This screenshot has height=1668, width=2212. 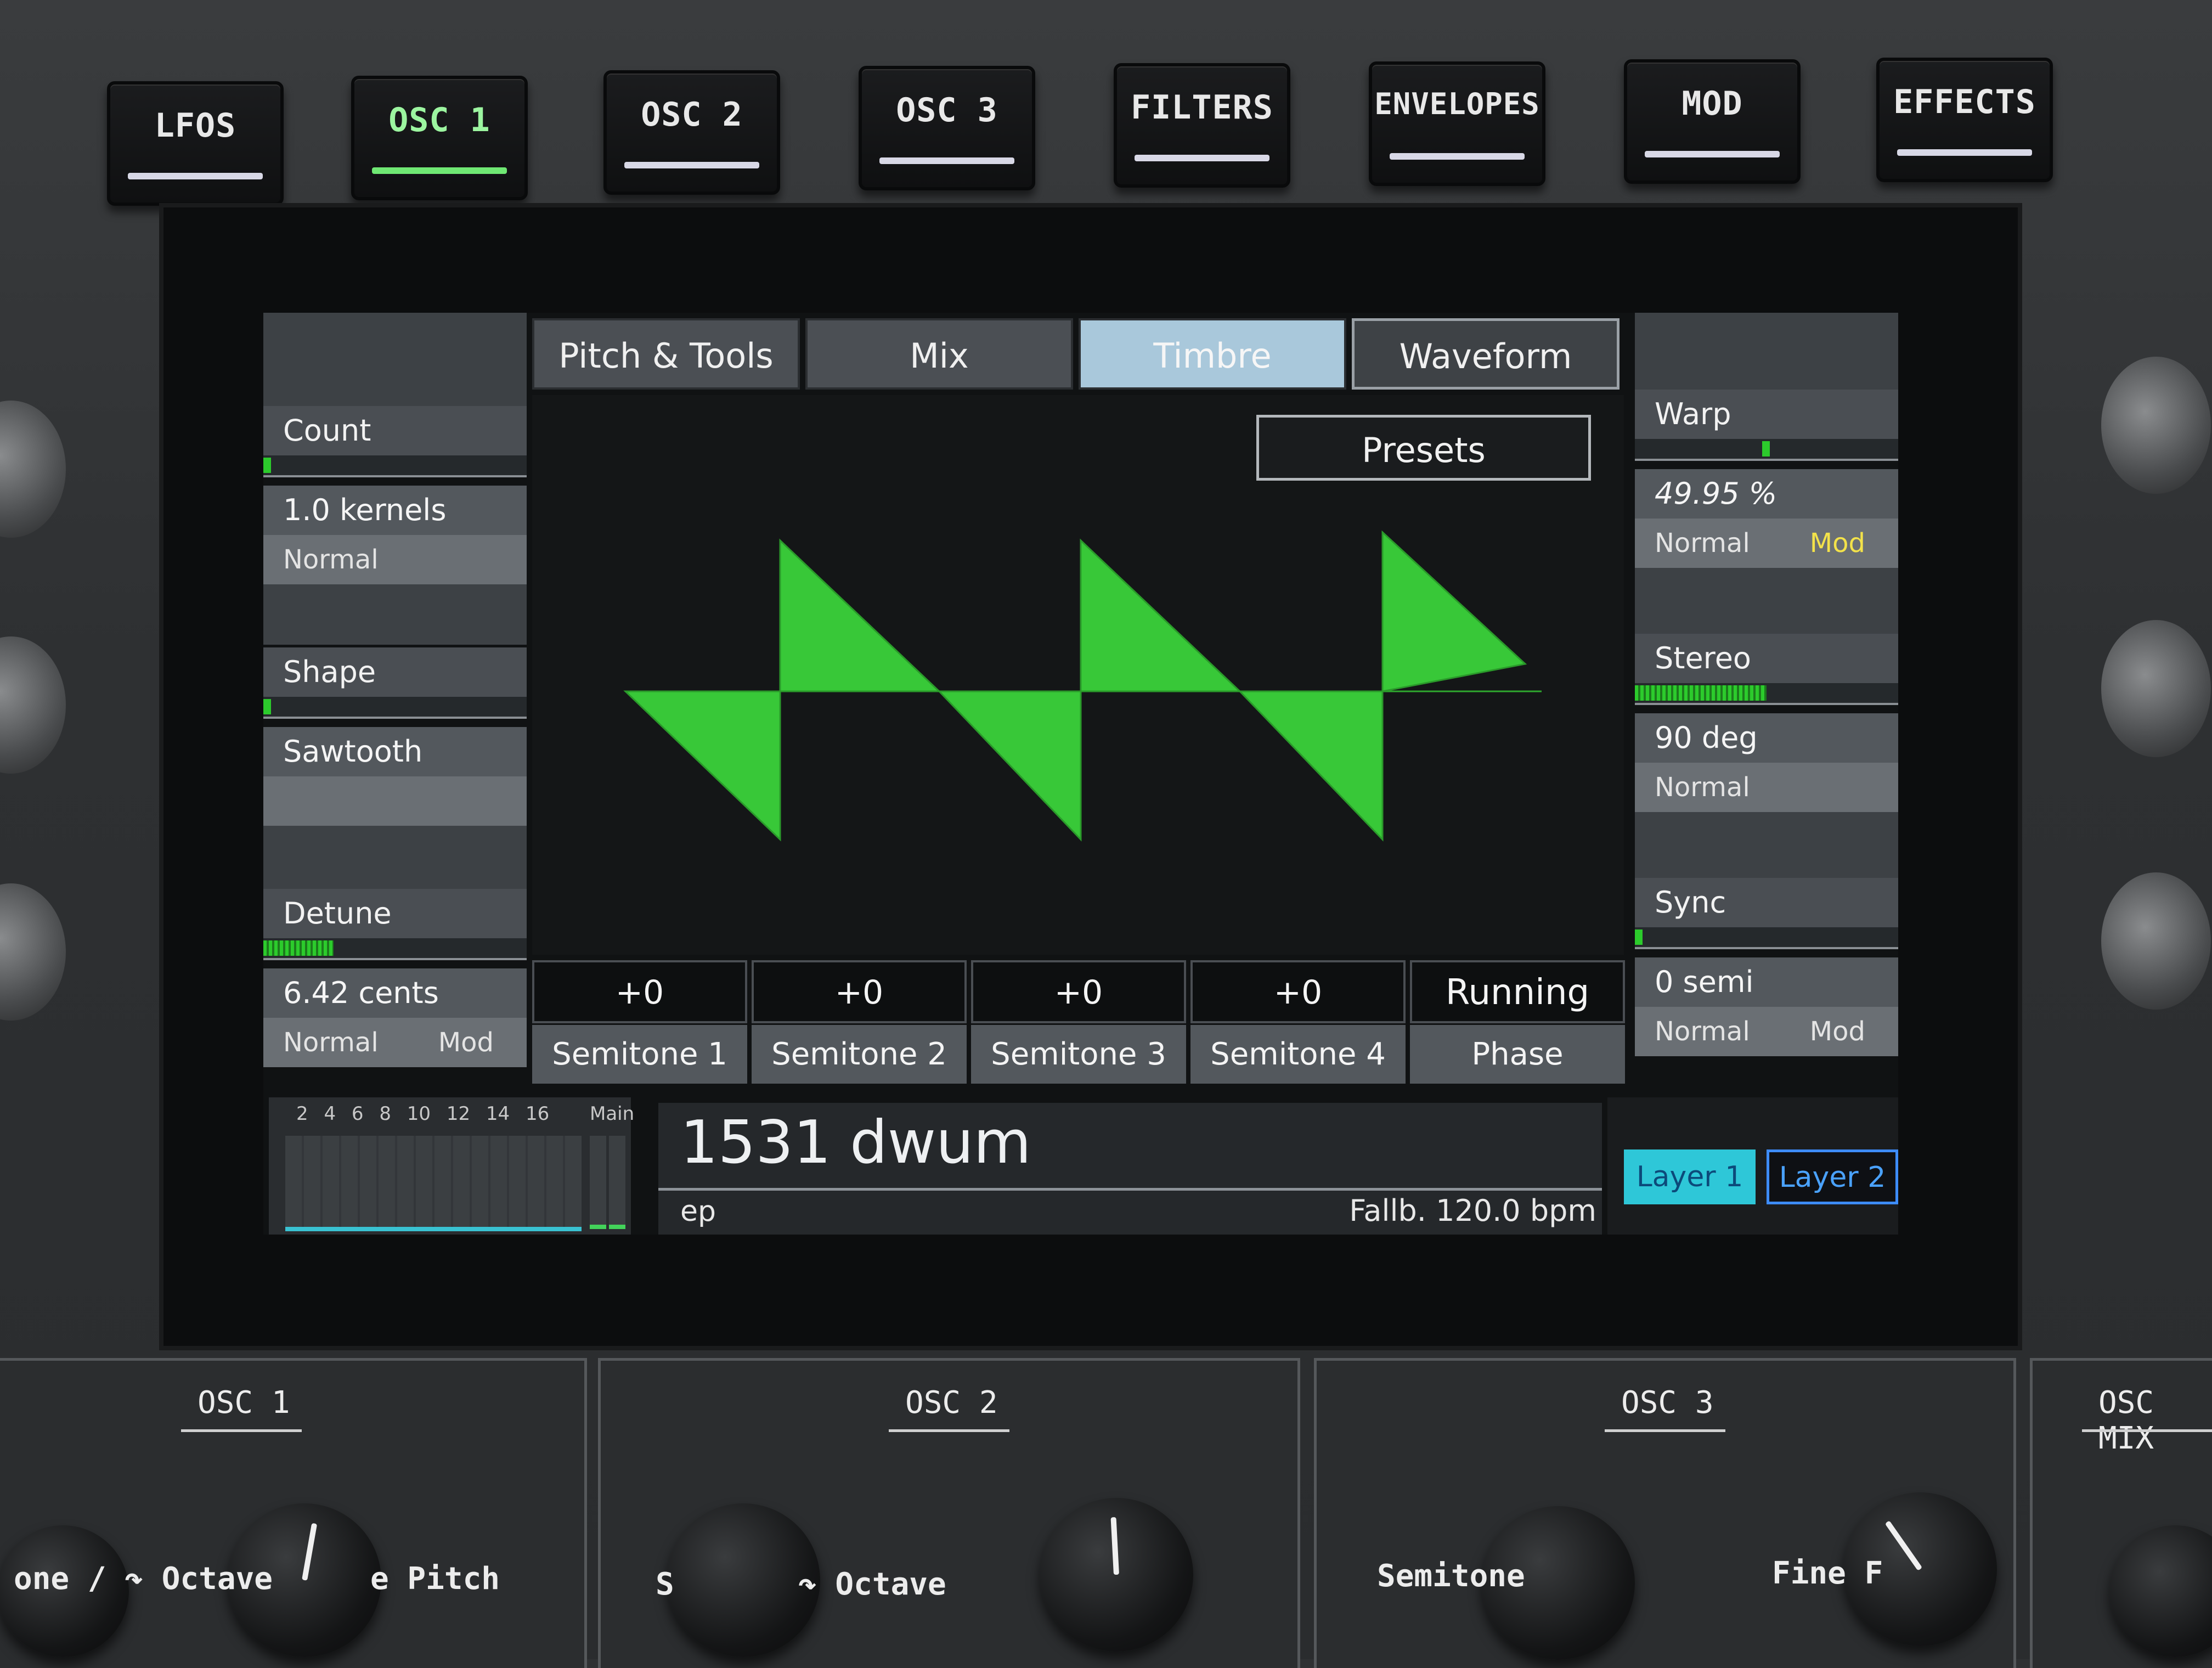 I want to click on layer-selector: Layer 1 Layer 2, so click(x=1753, y=1166).